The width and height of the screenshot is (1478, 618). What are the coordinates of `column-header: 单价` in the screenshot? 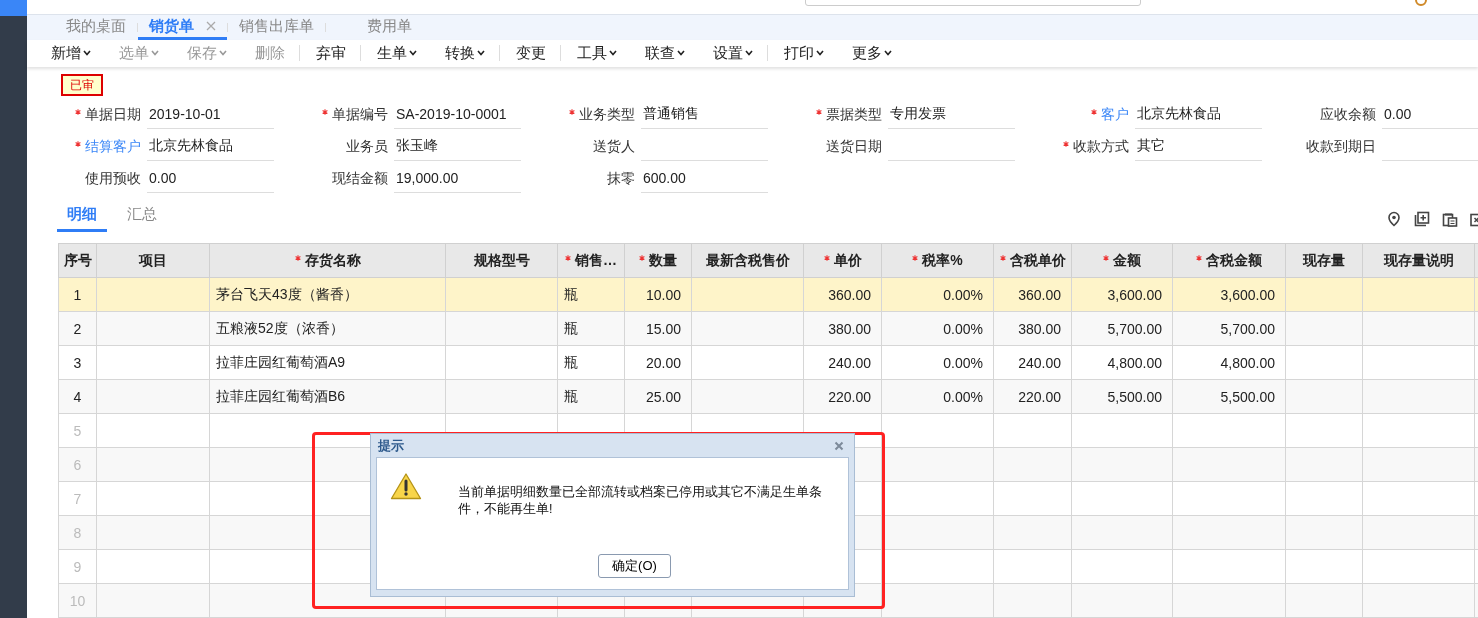 It's located at (842, 259).